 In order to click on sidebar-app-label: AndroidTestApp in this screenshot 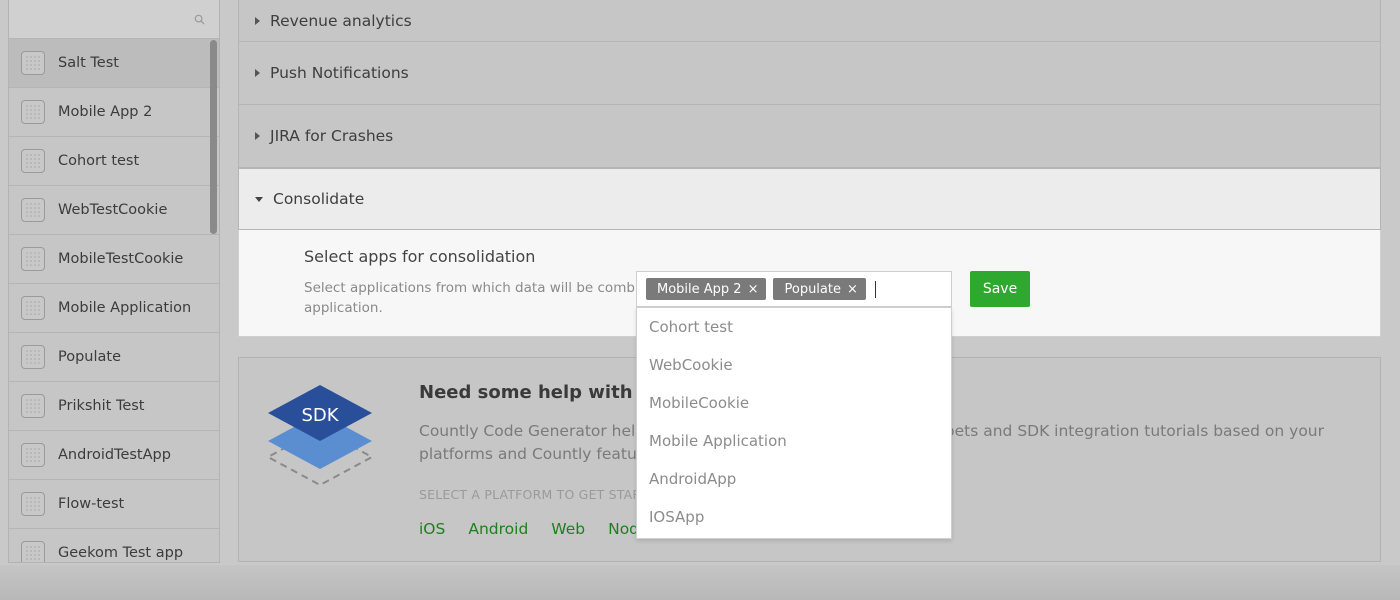, I will do `click(114, 455)`.